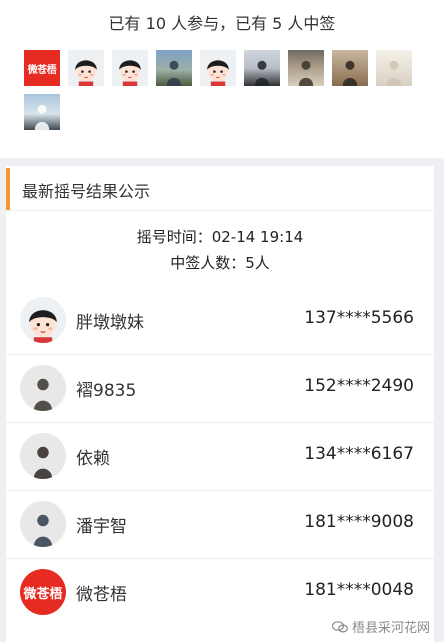 The width and height of the screenshot is (444, 642). I want to click on results-panel-title: 最新摇号结果公示, so click(86, 191).